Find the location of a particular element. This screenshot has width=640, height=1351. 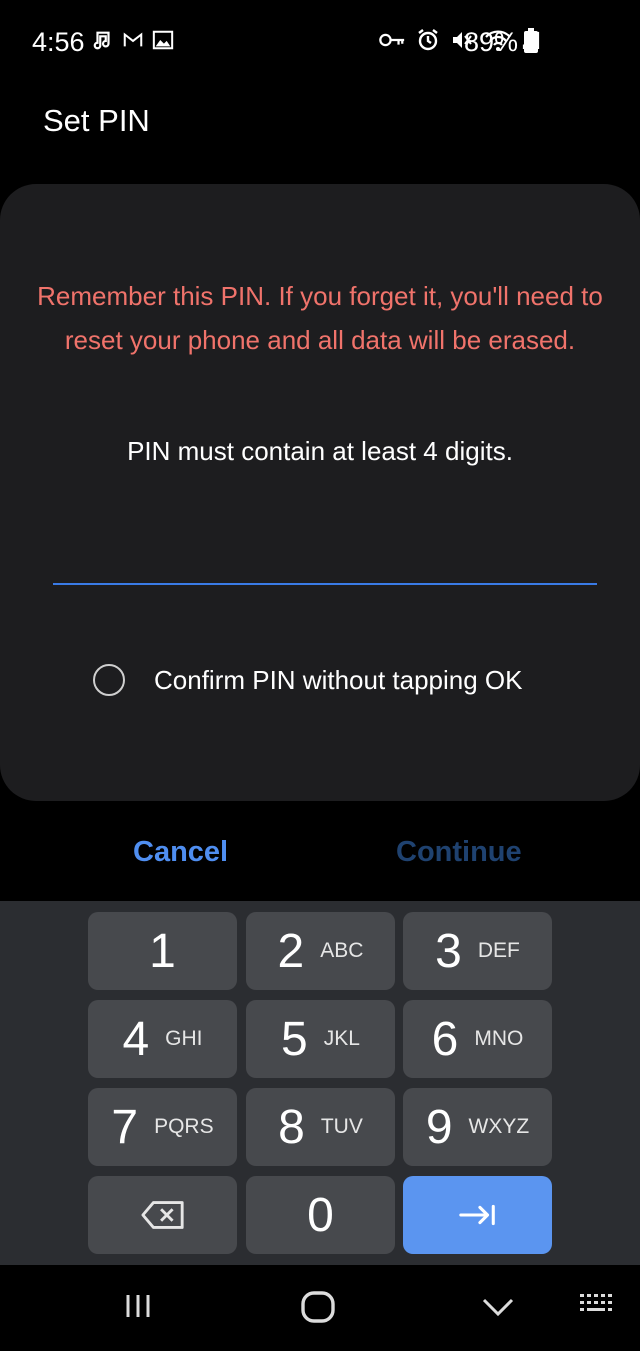

confirm-pin-option: Confirm PIN without tapping OK is located at coordinates (308, 680).